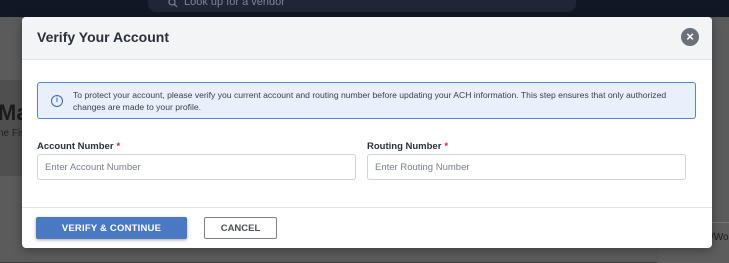 The image size is (729, 263). I want to click on cancel-button: CANCEL, so click(240, 228).